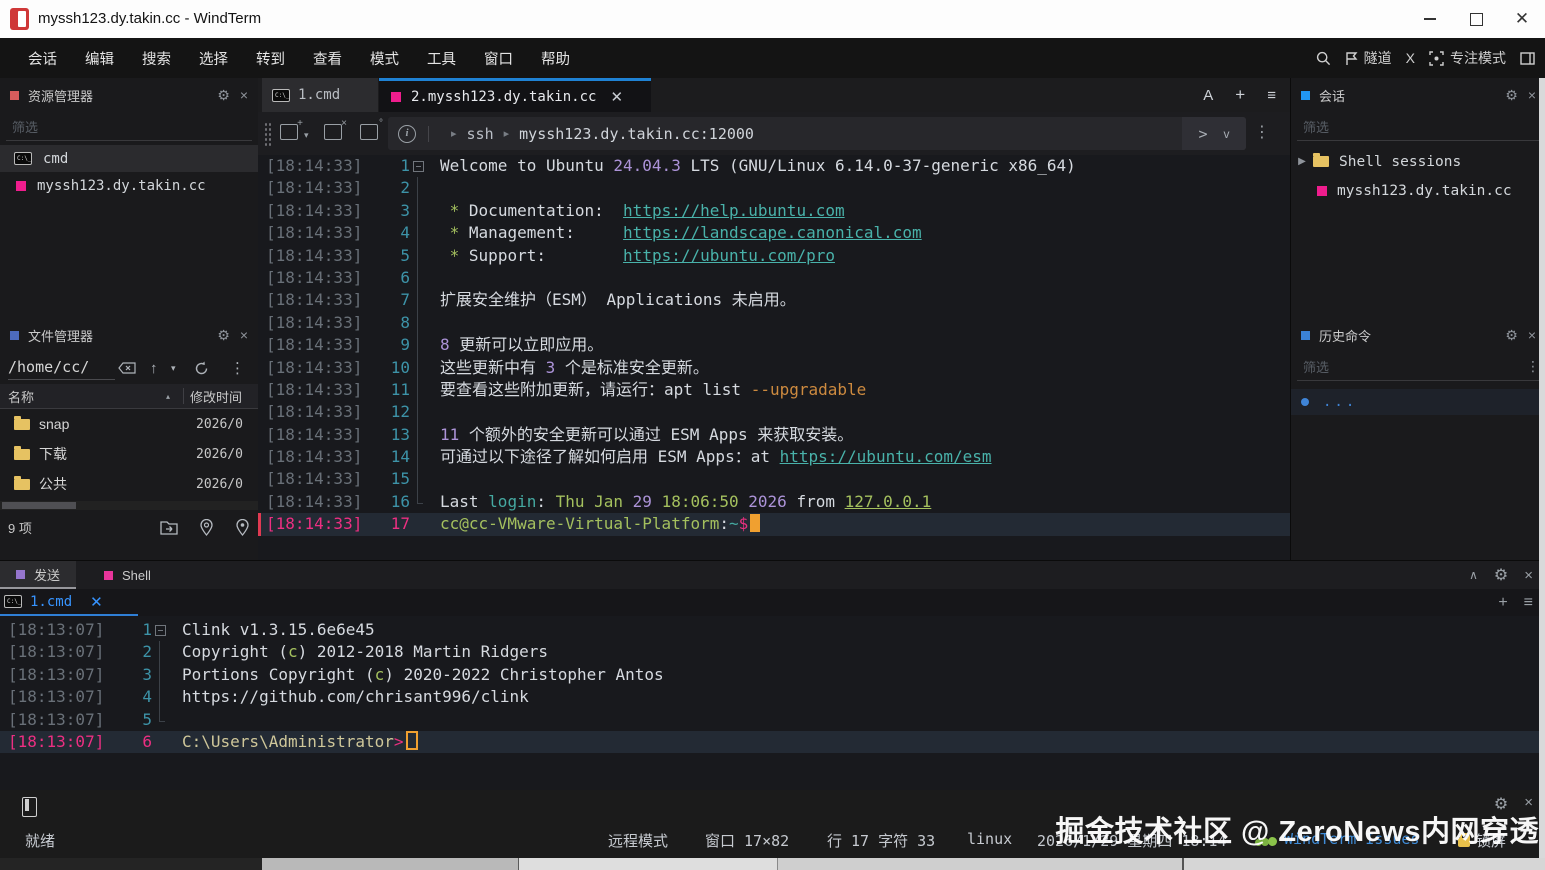  Describe the element at coordinates (1542, 468) in the screenshot. I see `window-edge-scrollbar` at that location.